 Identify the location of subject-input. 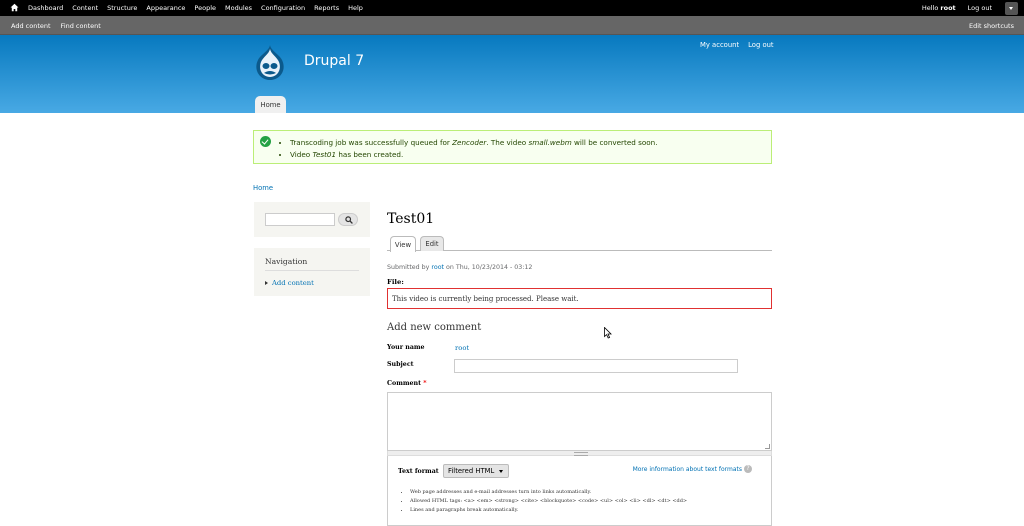
(596, 366).